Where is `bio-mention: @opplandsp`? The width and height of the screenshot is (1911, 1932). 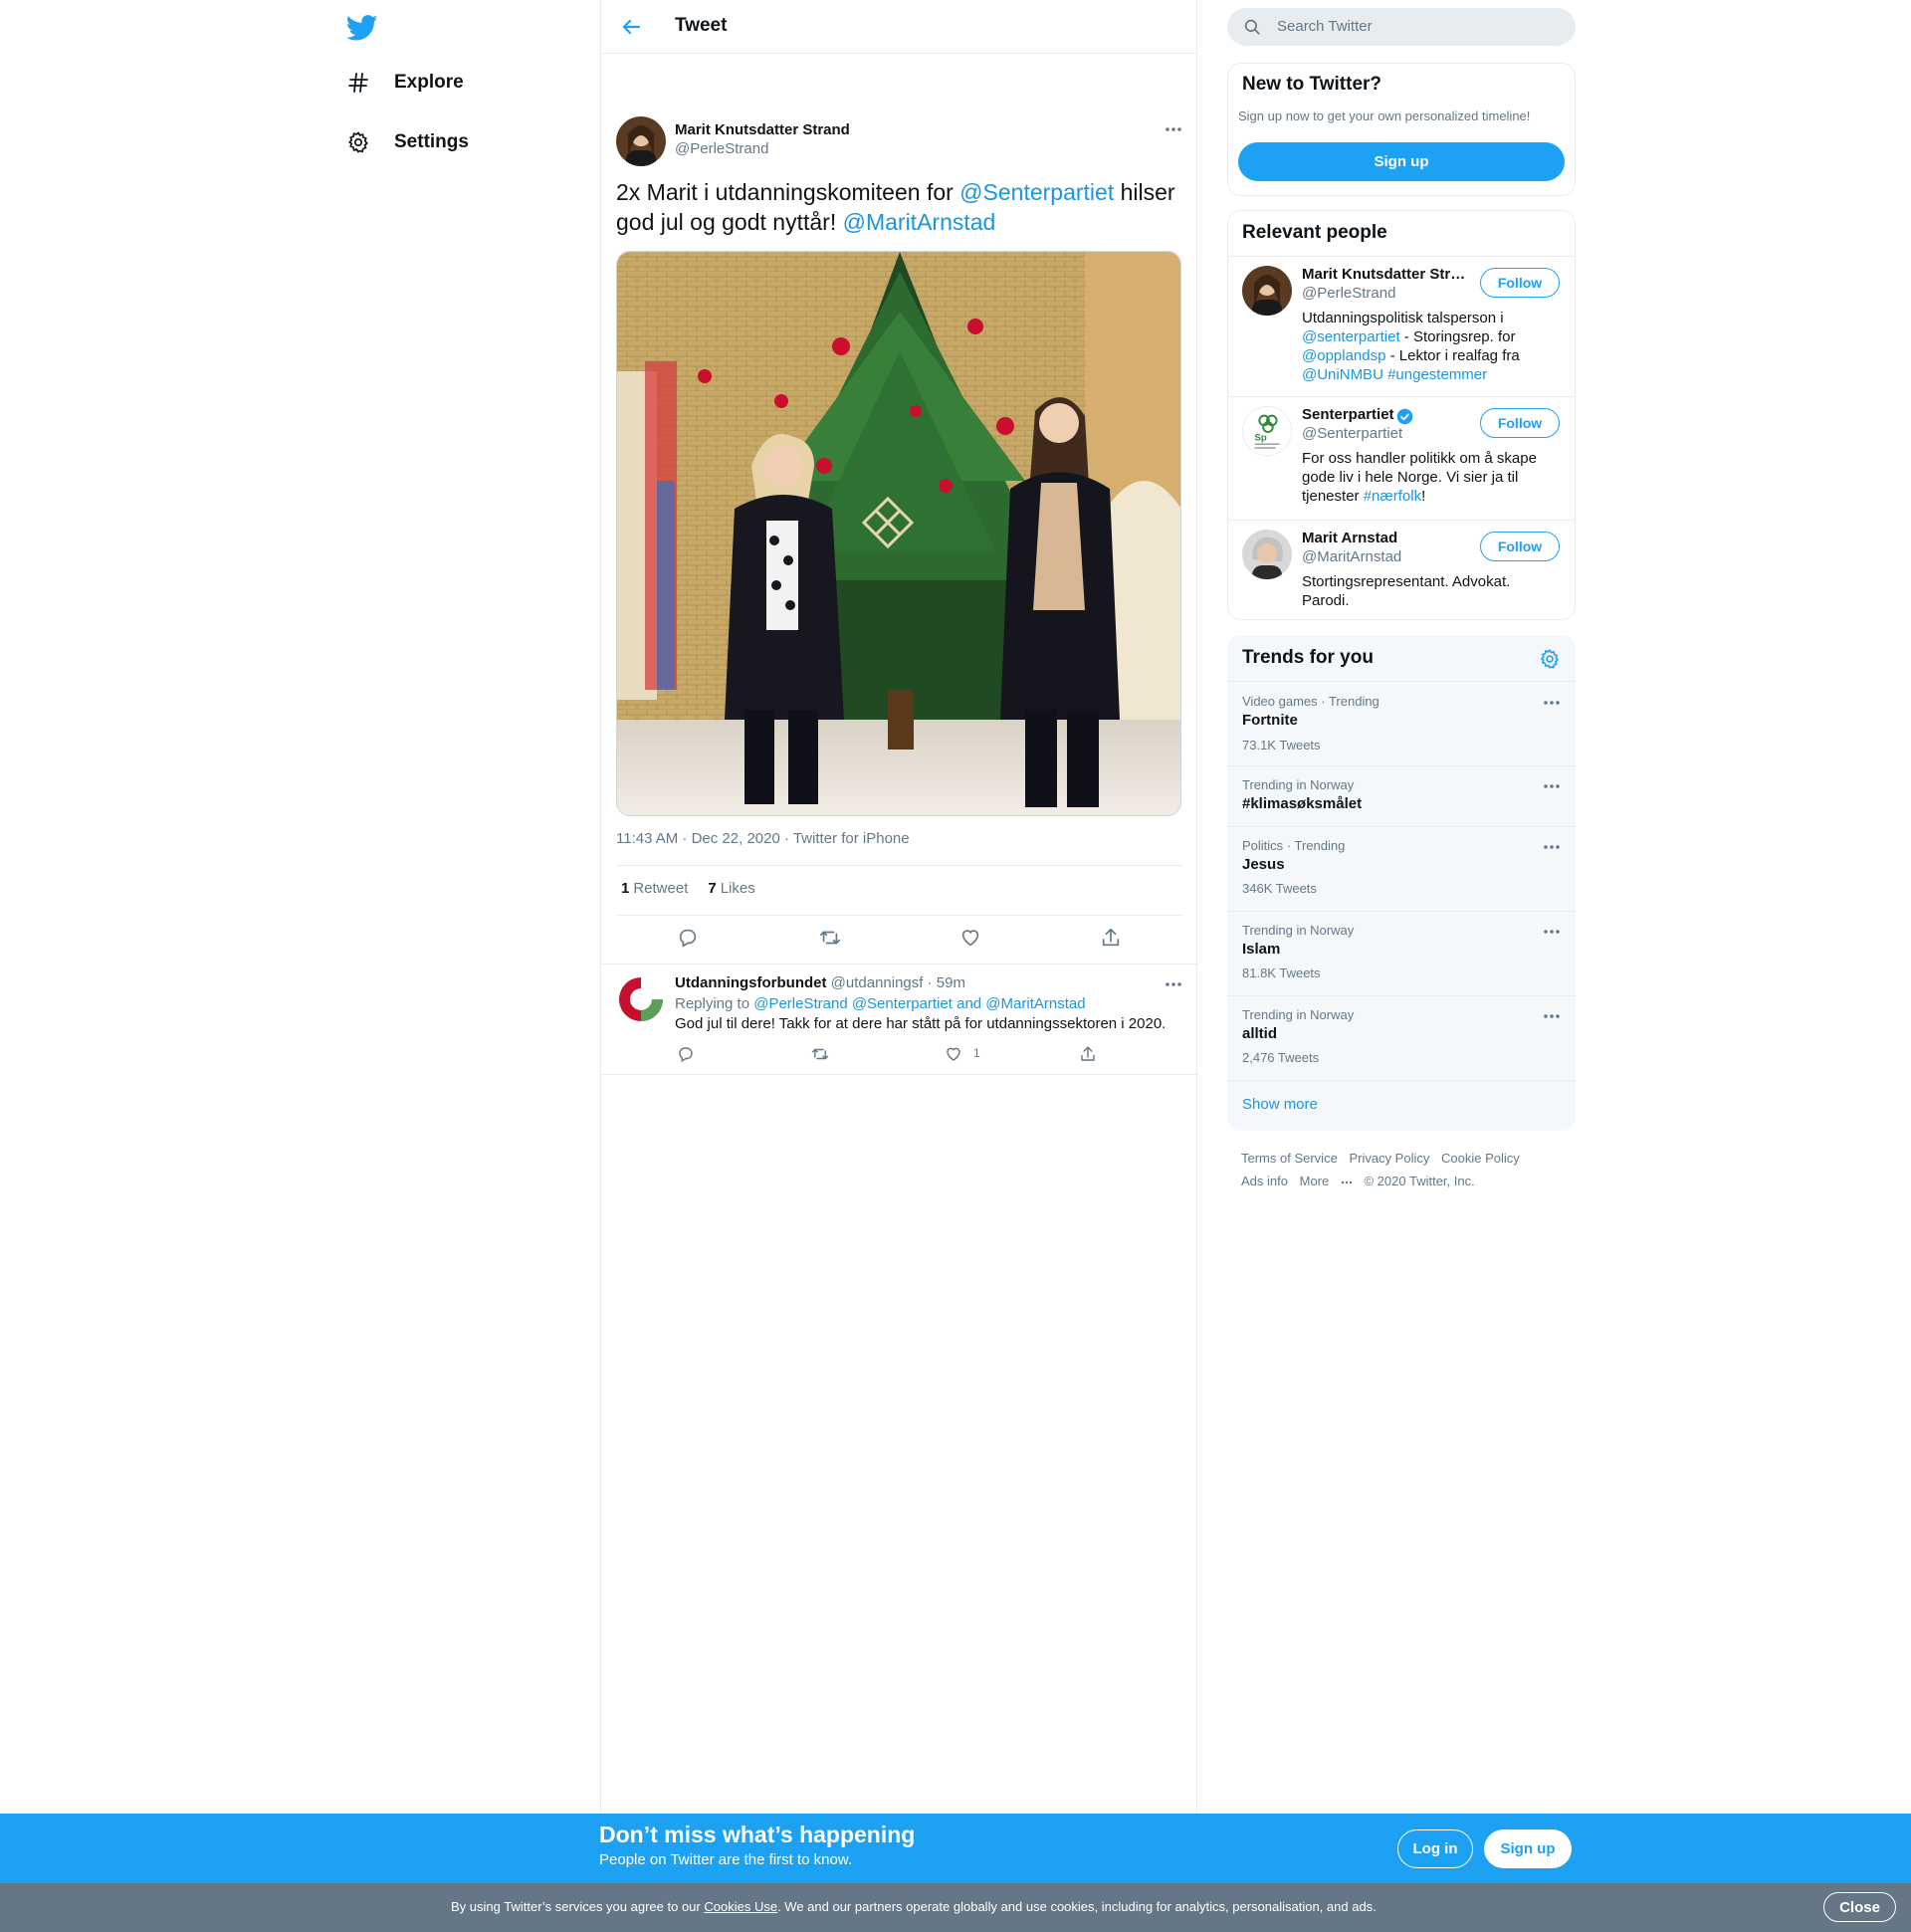
bio-mention: @opplandsp is located at coordinates (1343, 355).